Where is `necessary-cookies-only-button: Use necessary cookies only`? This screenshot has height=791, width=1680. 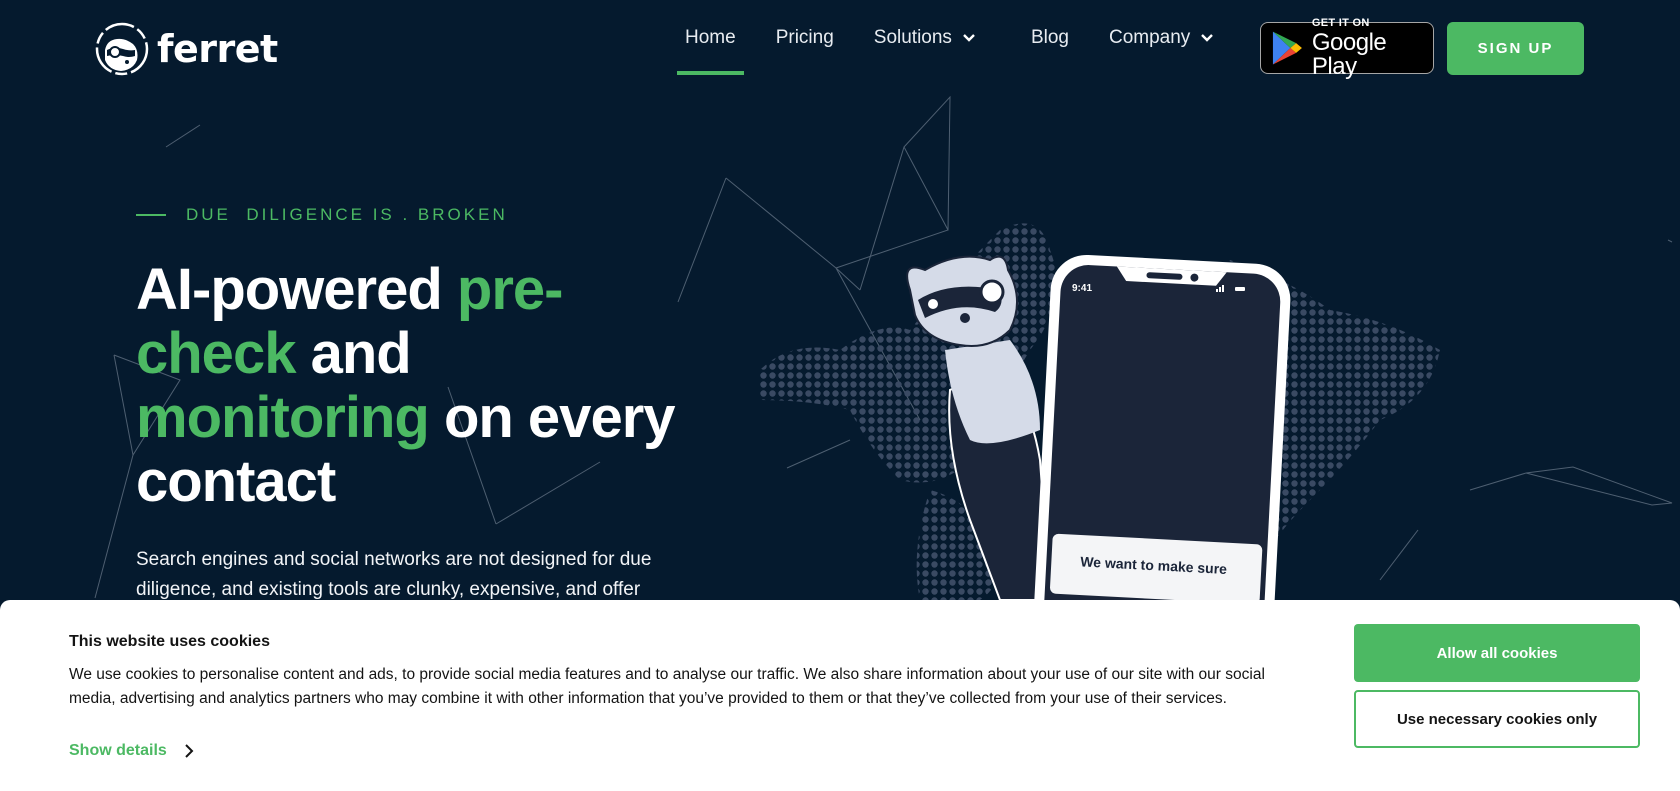
necessary-cookies-only-button: Use necessary cookies only is located at coordinates (1497, 719).